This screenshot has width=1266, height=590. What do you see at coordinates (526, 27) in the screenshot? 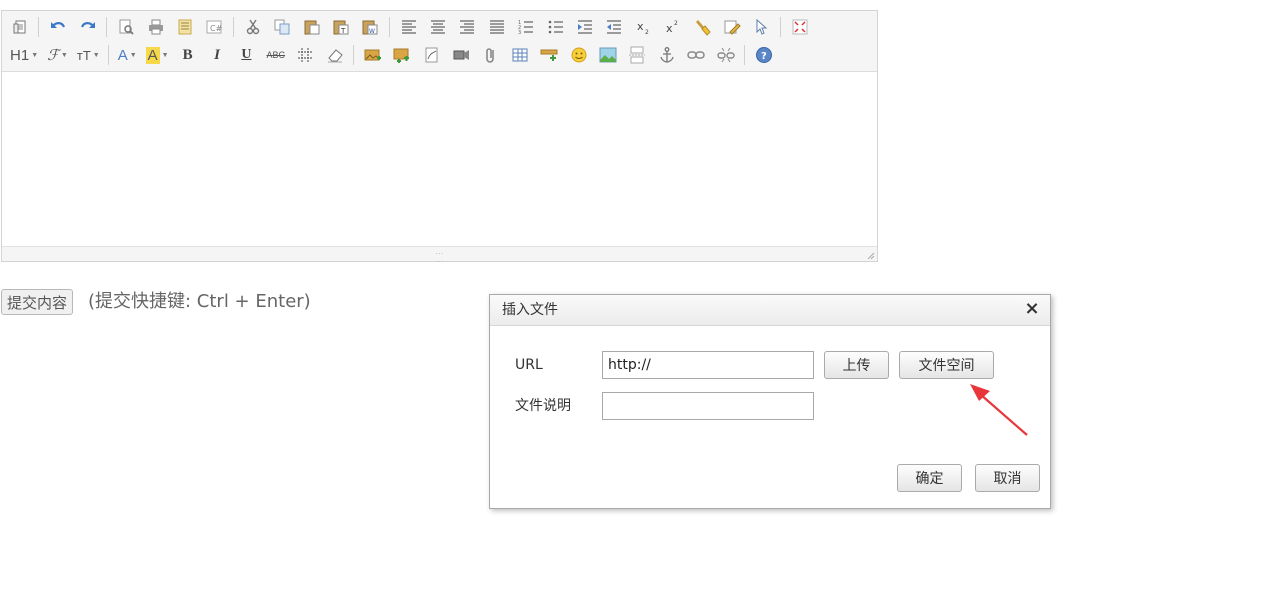
I see `ordered-list-icon: 123` at bounding box center [526, 27].